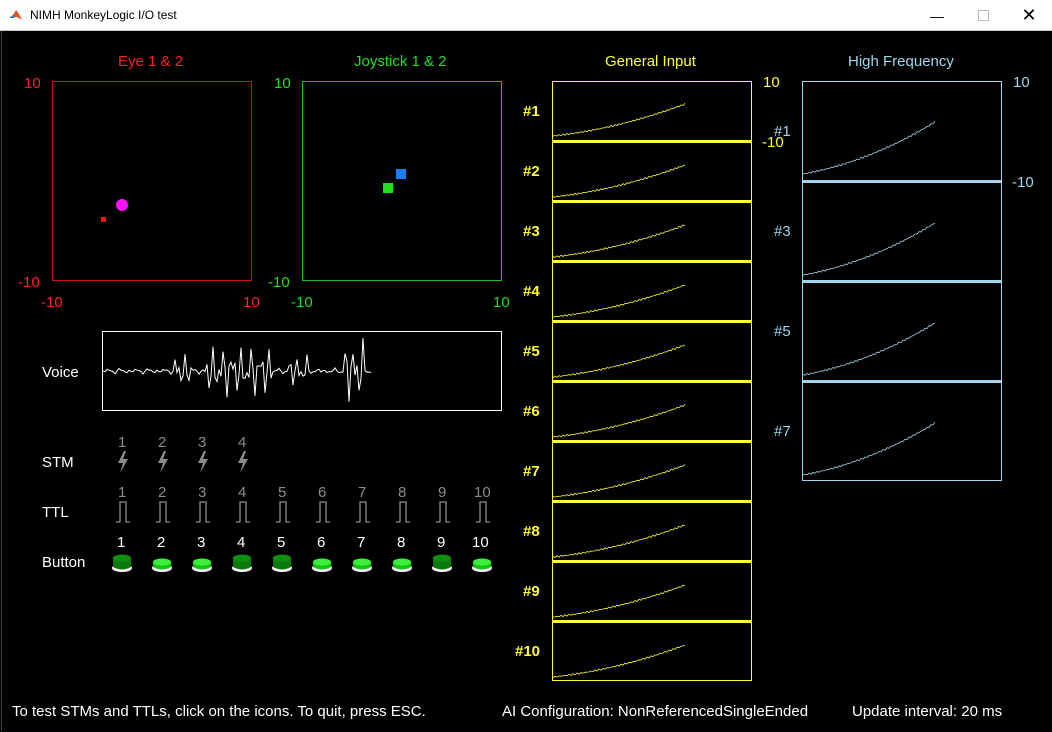  I want to click on high-frequency-channel-label: #1, so click(782, 131).